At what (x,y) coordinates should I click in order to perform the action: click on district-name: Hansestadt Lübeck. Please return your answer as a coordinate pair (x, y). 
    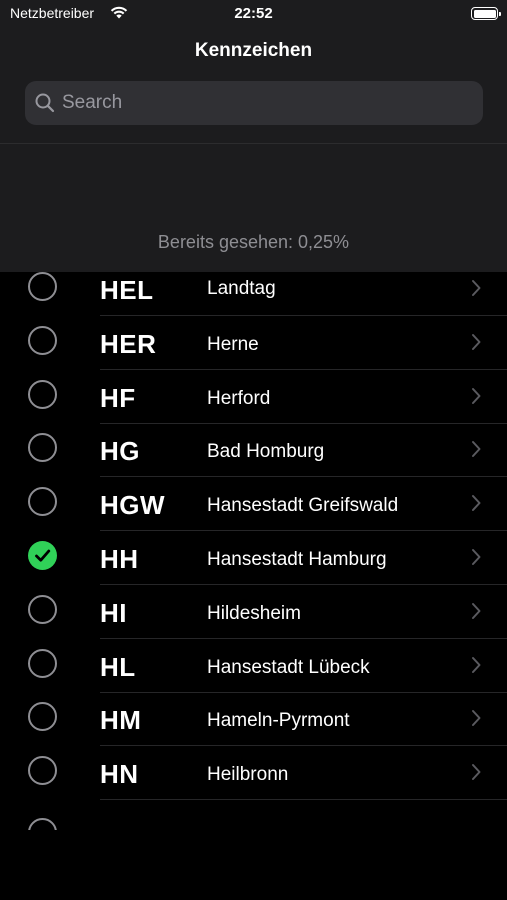
    Looking at the image, I should click on (288, 667).